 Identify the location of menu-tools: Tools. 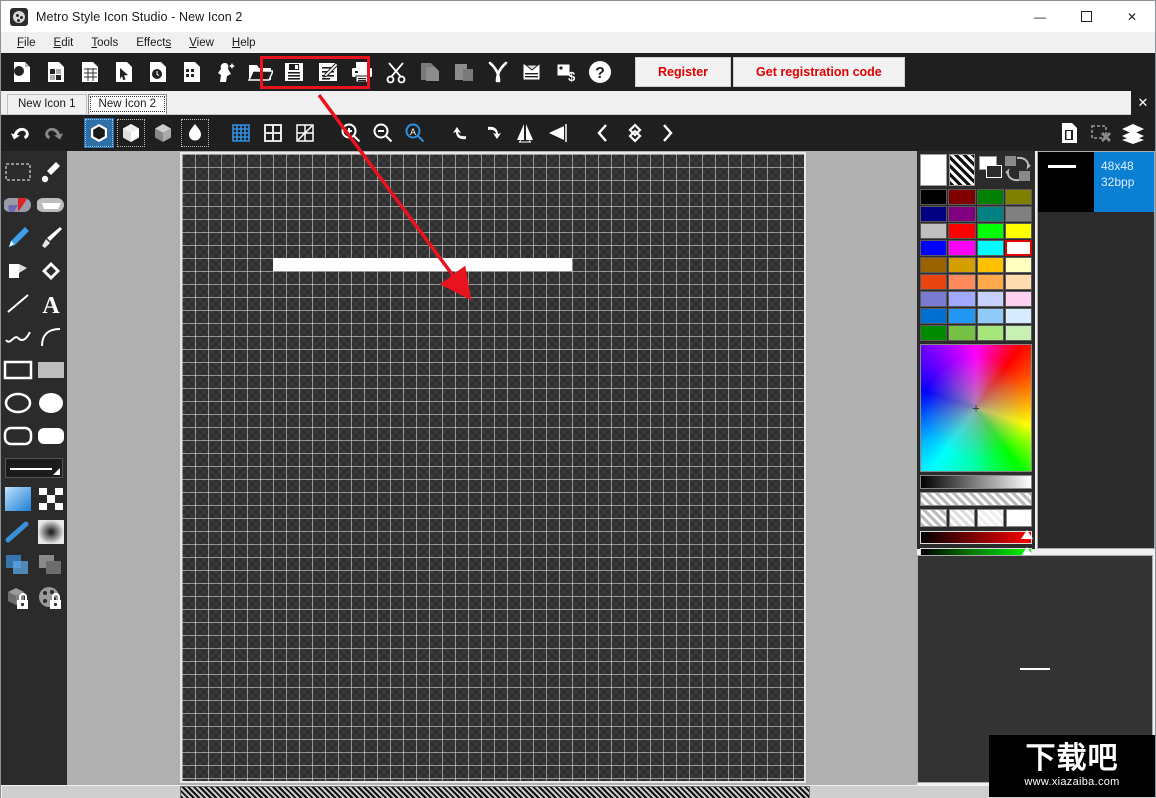
(104, 43).